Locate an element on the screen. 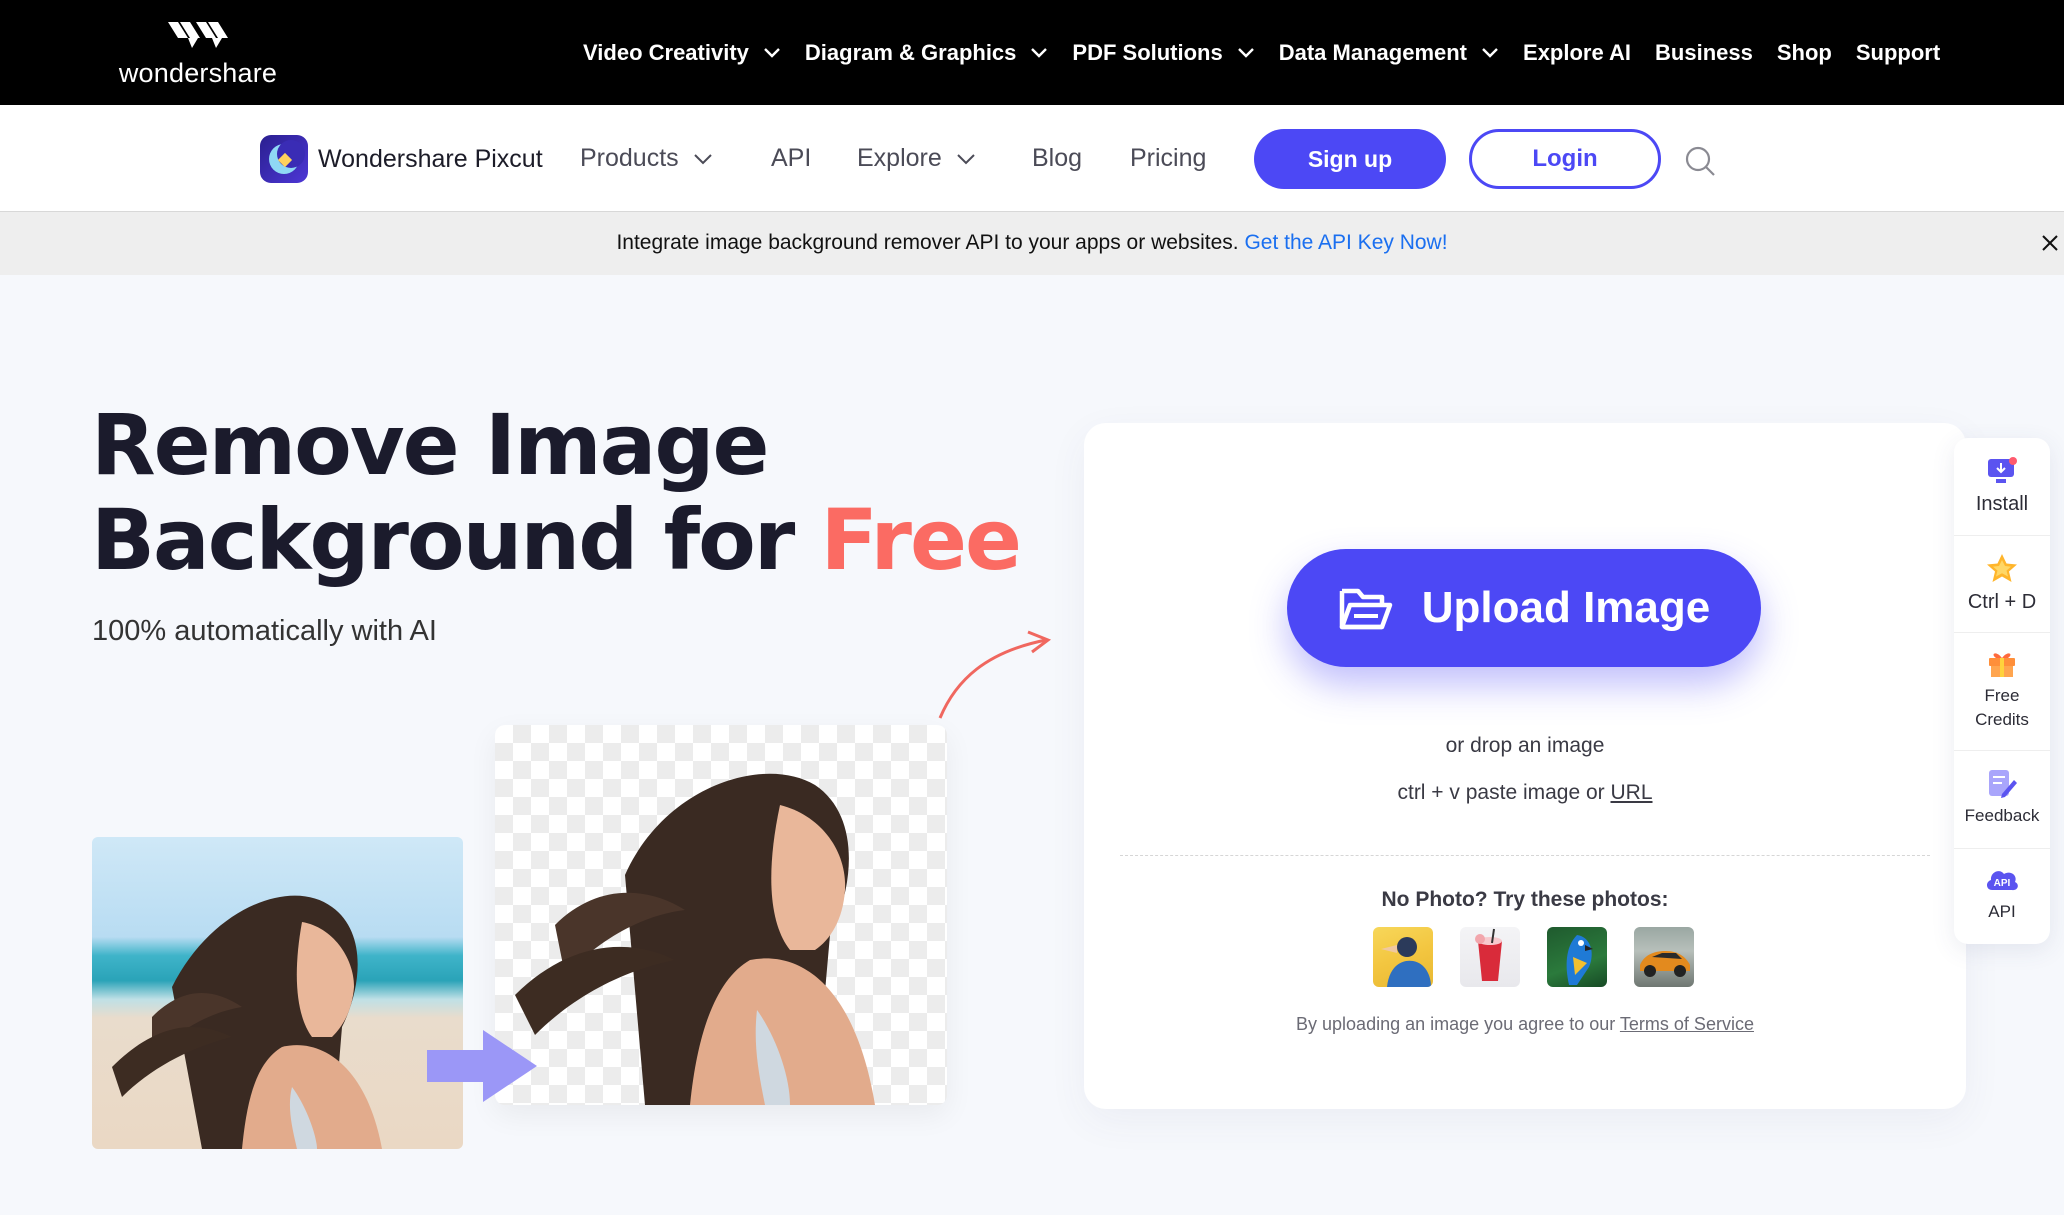  nav-pricing: Pricing is located at coordinates (1168, 158).